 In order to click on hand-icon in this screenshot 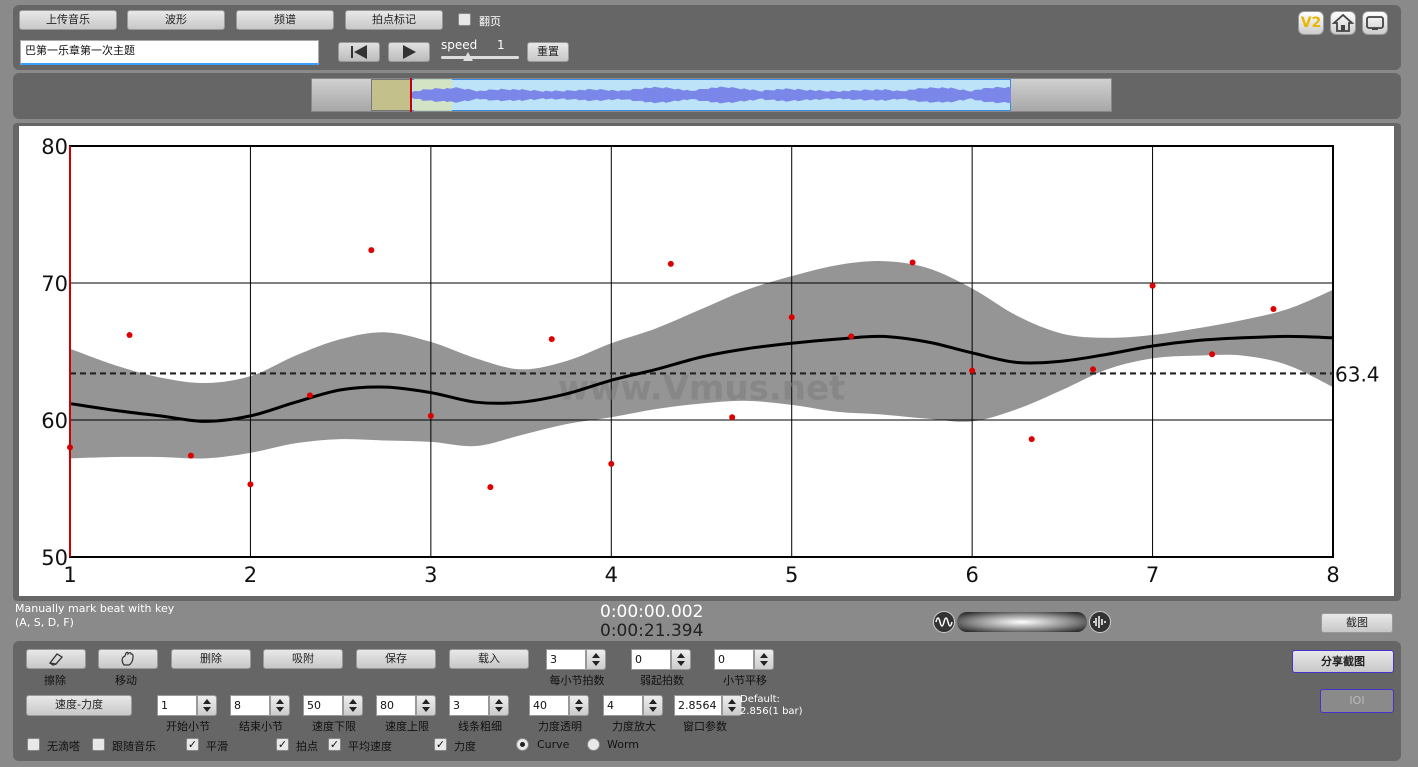, I will do `click(127, 658)`.